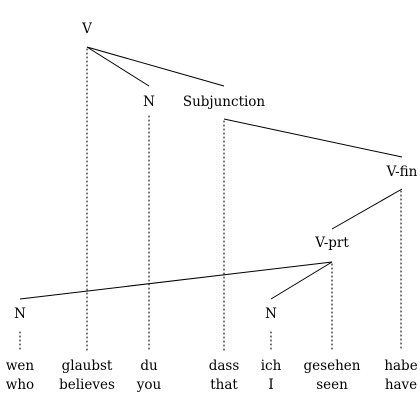 Image resolution: width=420 pixels, height=420 pixels. What do you see at coordinates (224, 366) in the screenshot?
I see `word-german: dass` at bounding box center [224, 366].